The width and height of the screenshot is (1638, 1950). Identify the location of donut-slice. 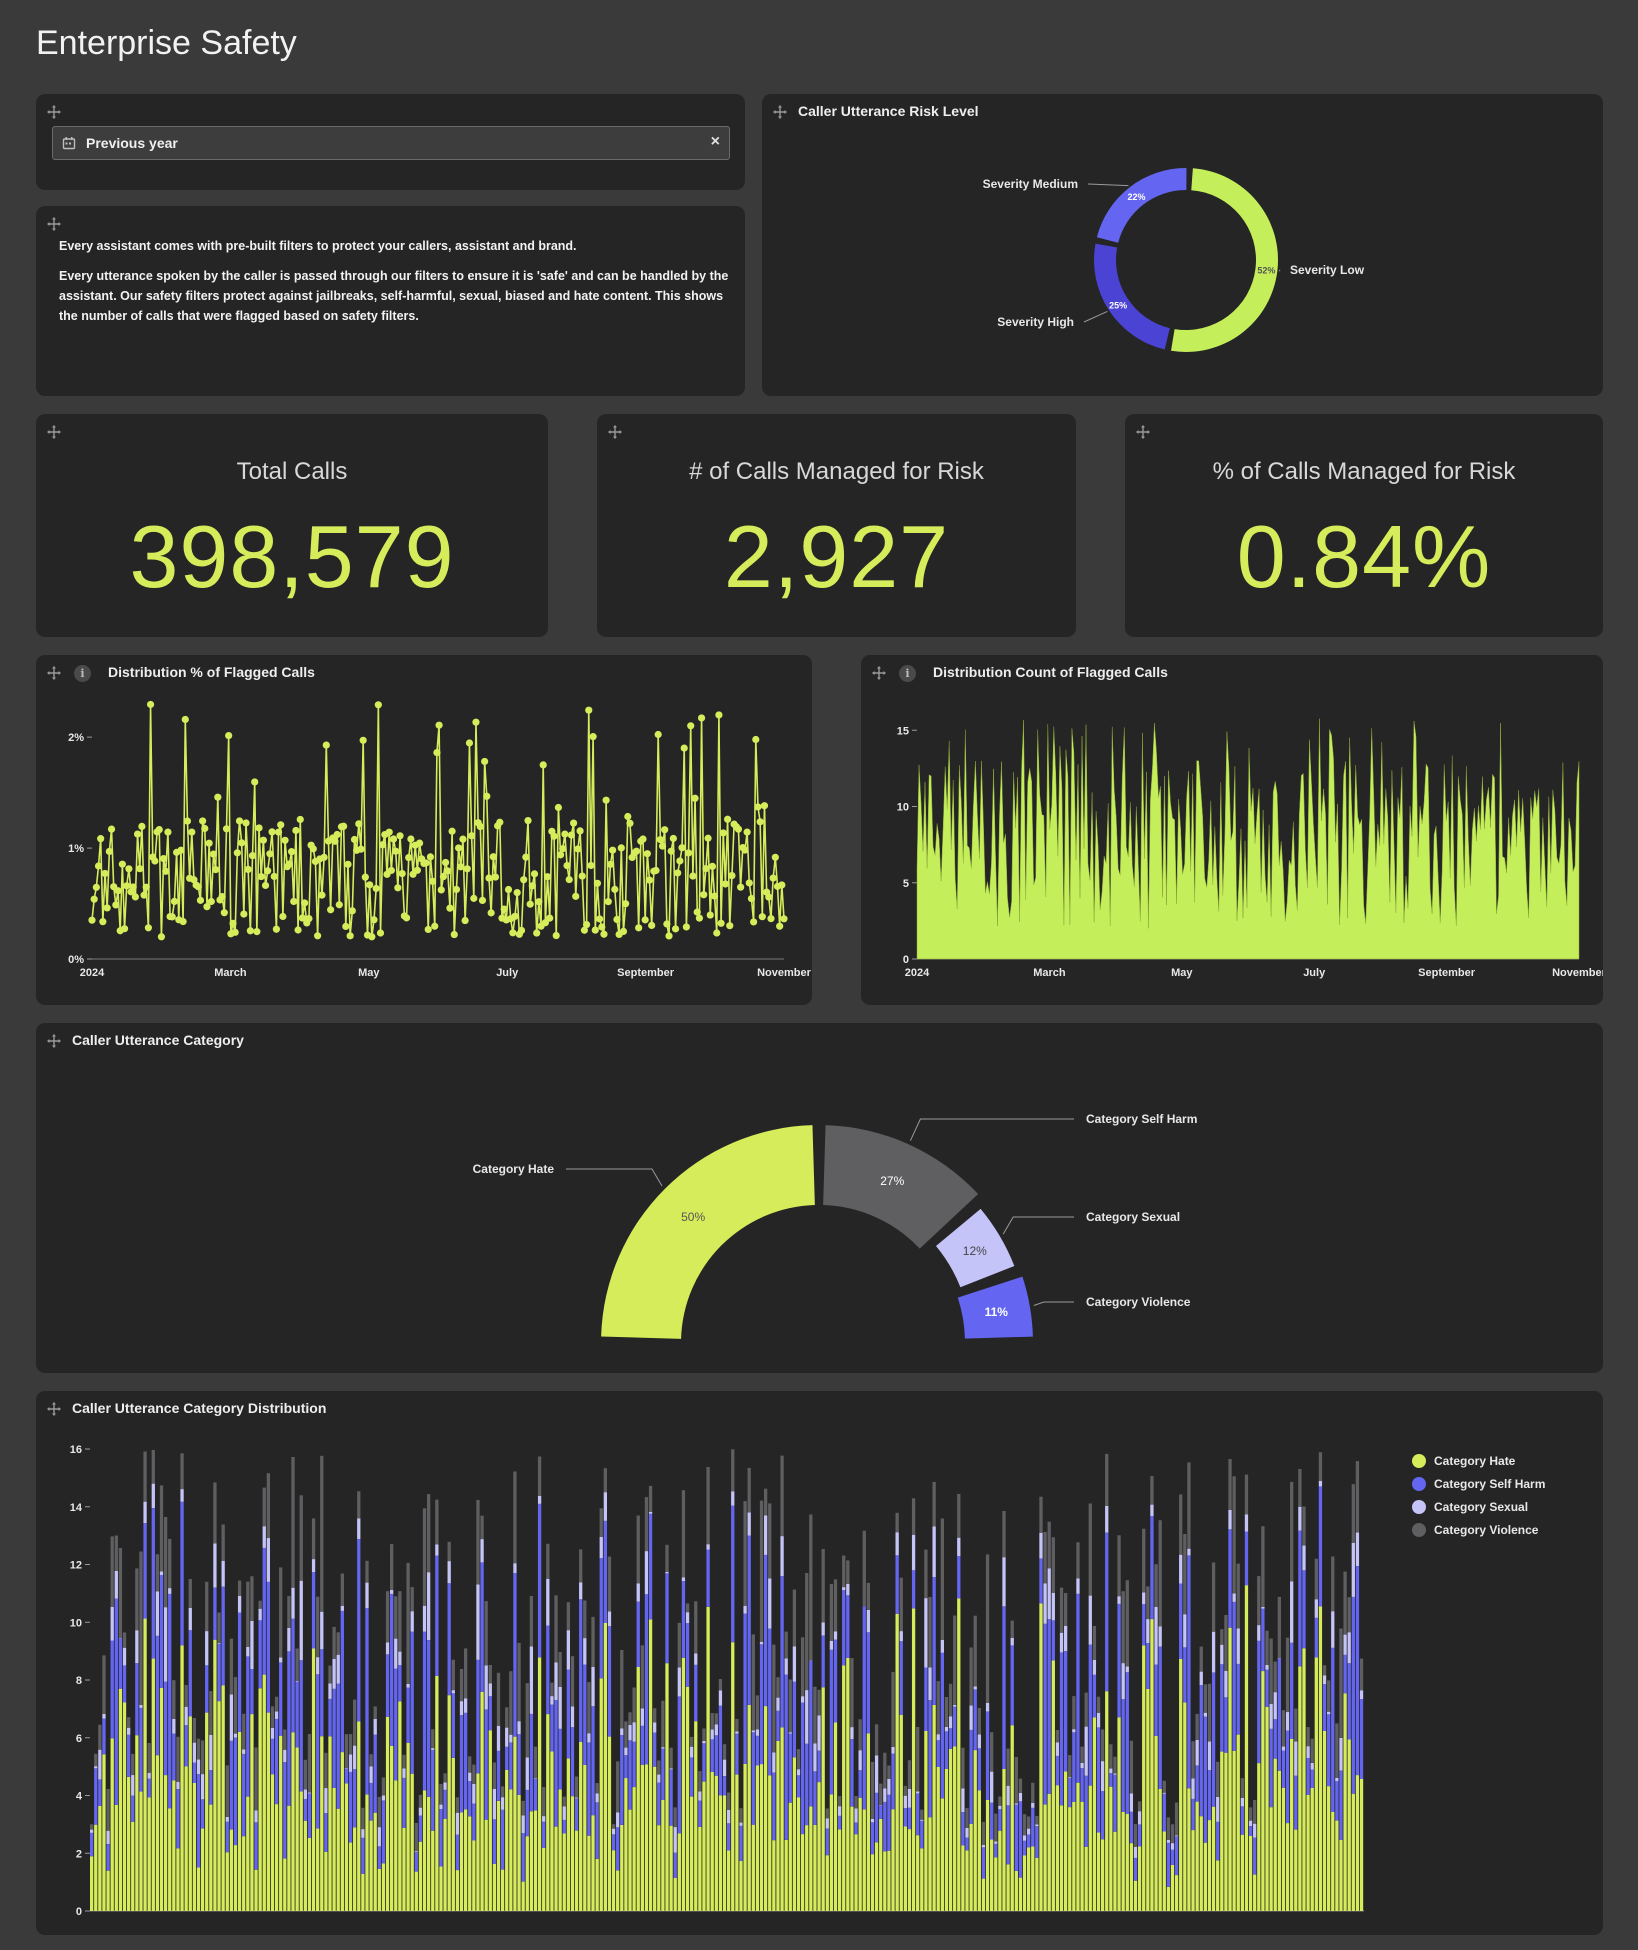
(1132, 296).